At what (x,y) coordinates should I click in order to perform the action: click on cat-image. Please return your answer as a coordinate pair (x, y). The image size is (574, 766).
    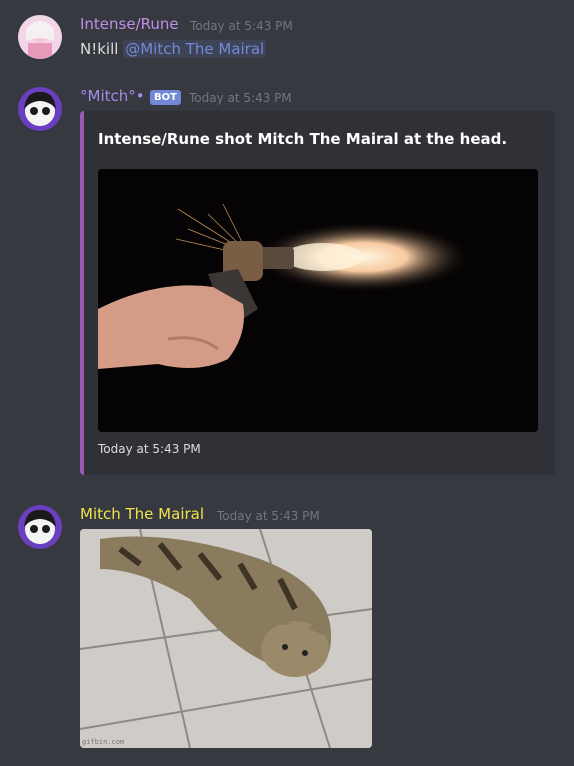
    Looking at the image, I should click on (226, 638).